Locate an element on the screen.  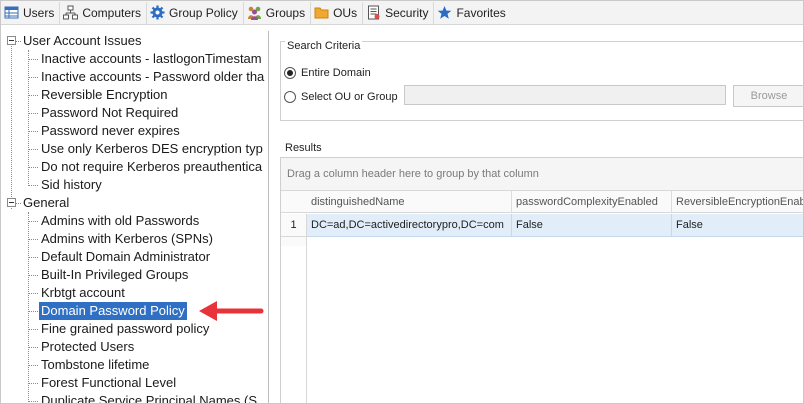
column-header-passwordcomplexity: passwordComplexityEnabled is located at coordinates (592, 202).